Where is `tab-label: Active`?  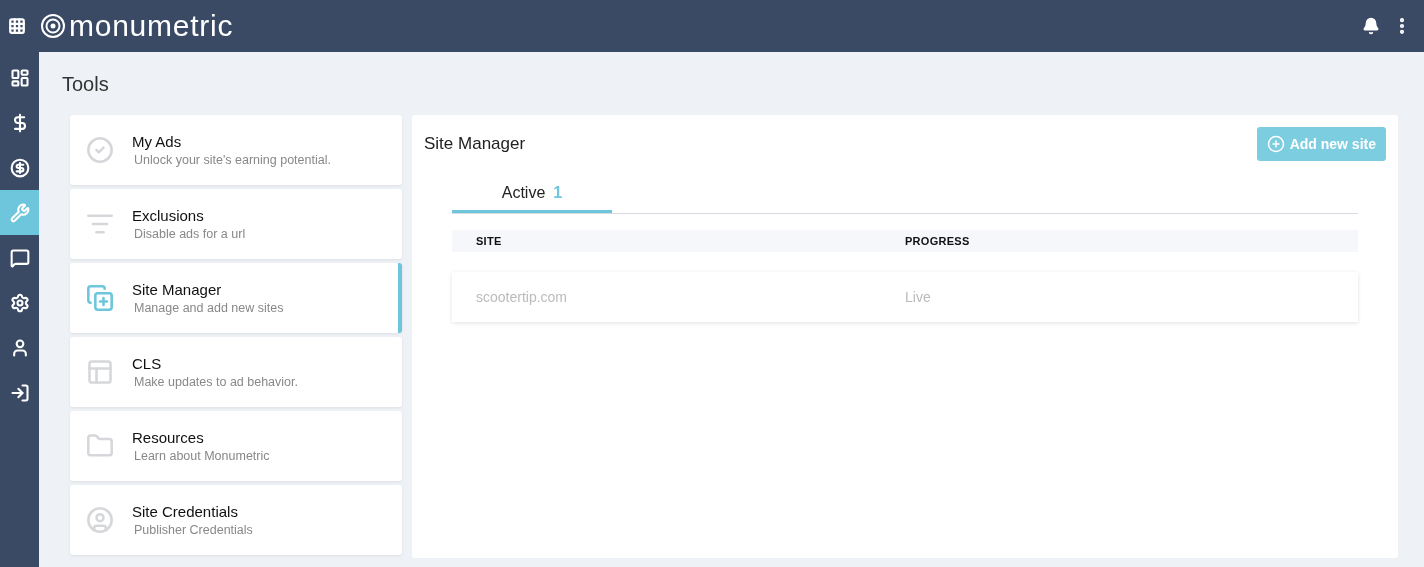 tab-label: Active is located at coordinates (523, 192).